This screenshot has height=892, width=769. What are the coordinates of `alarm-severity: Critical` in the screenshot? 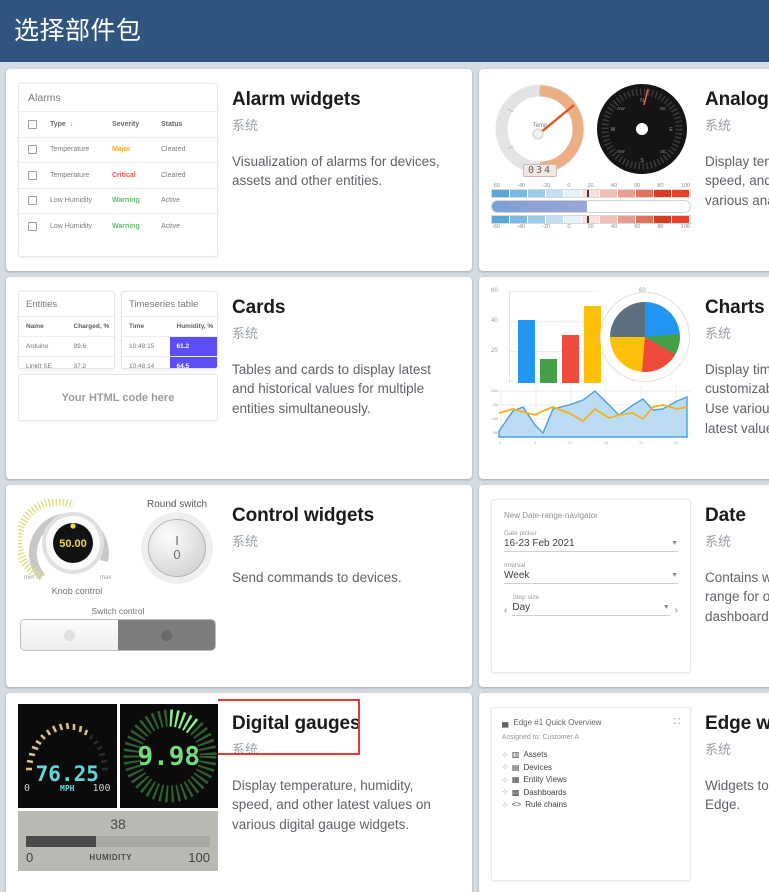 It's located at (124, 175).